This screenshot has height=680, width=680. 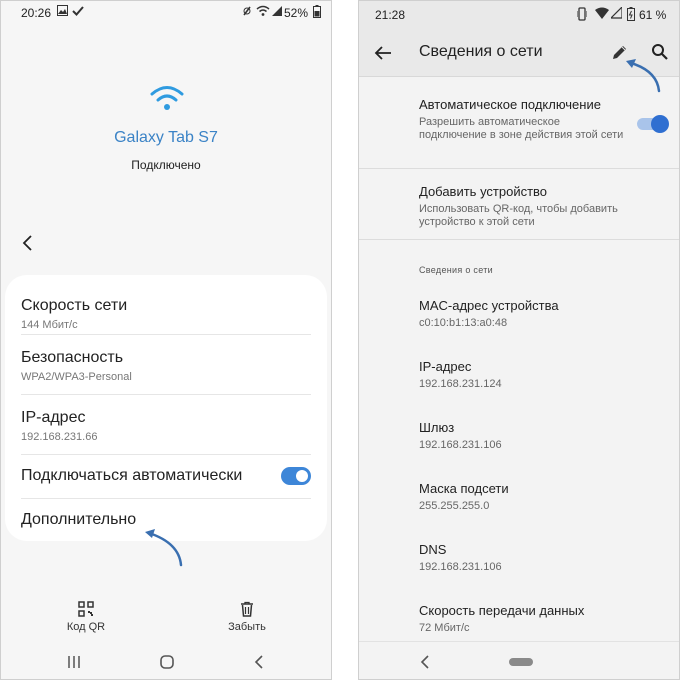 I want to click on auto-connect-row: Подключаться автоматически, so click(x=166, y=477).